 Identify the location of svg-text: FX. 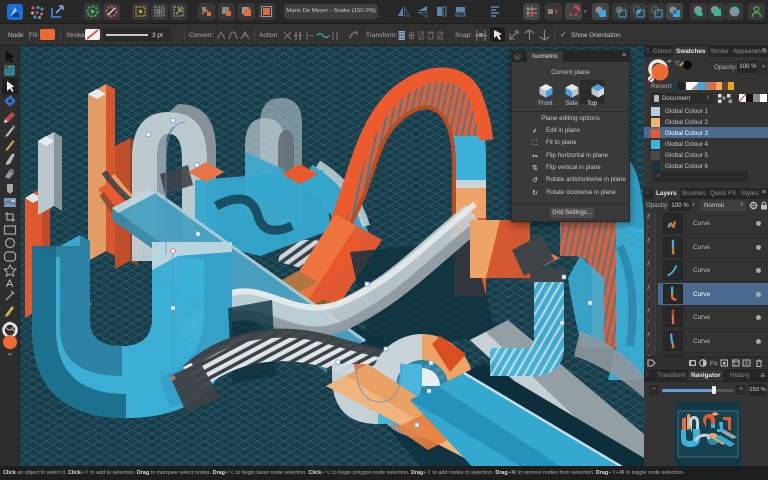
(714, 365).